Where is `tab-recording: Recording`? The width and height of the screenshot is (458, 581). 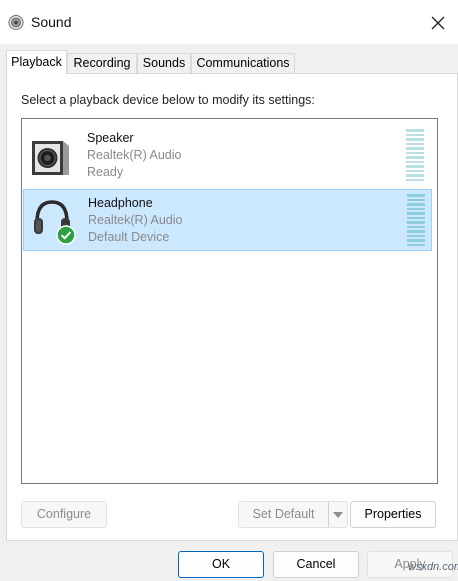
tab-recording: Recording is located at coordinates (102, 63).